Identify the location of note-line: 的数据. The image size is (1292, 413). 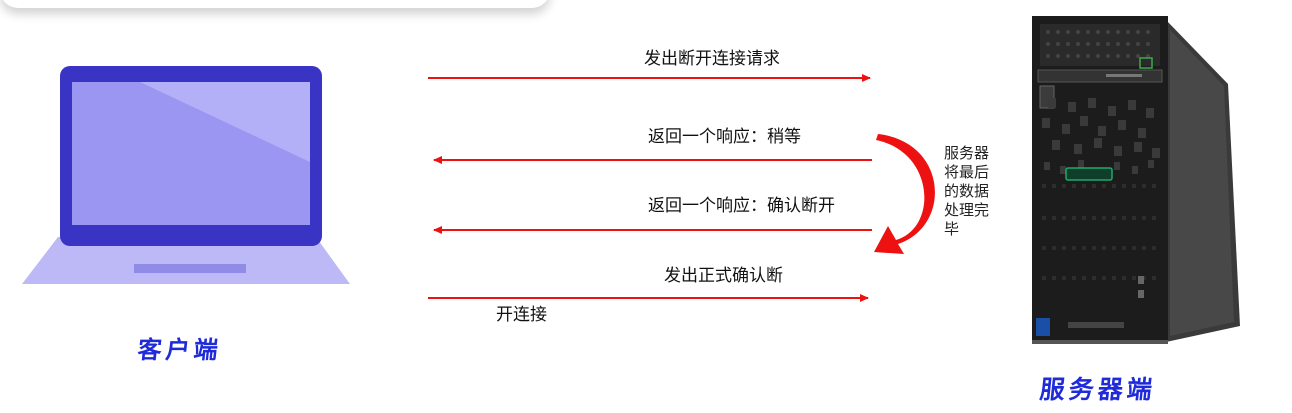
(967, 191).